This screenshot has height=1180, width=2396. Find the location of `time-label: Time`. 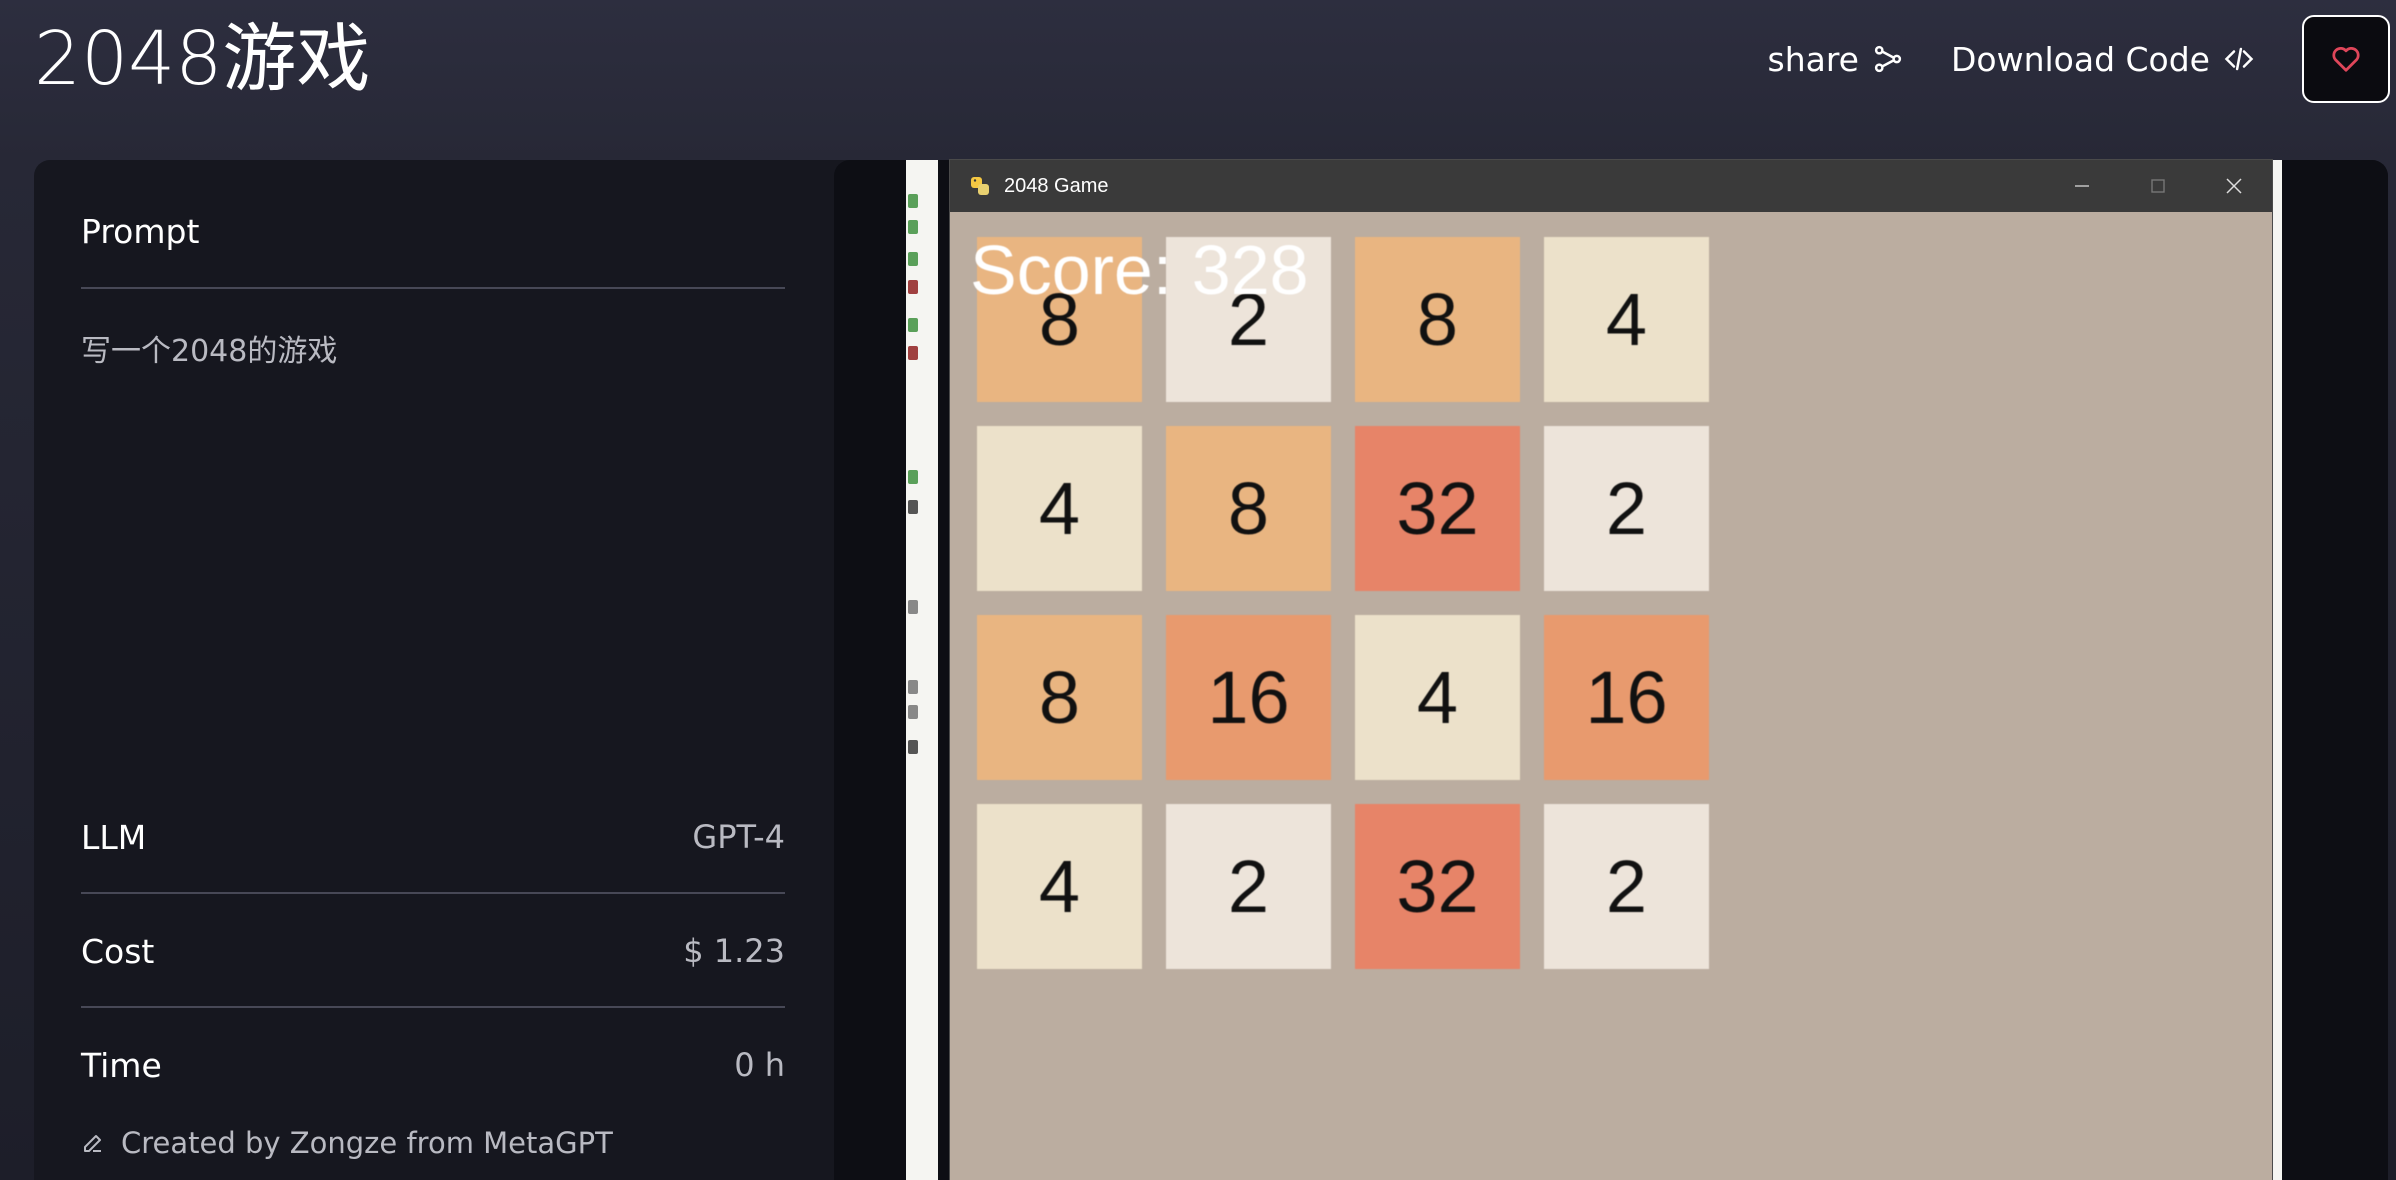

time-label: Time is located at coordinates (121, 1065).